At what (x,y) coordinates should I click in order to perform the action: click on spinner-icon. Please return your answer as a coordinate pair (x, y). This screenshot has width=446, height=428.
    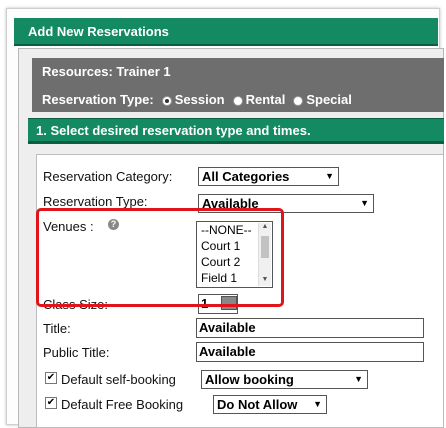
    Looking at the image, I should click on (229, 303).